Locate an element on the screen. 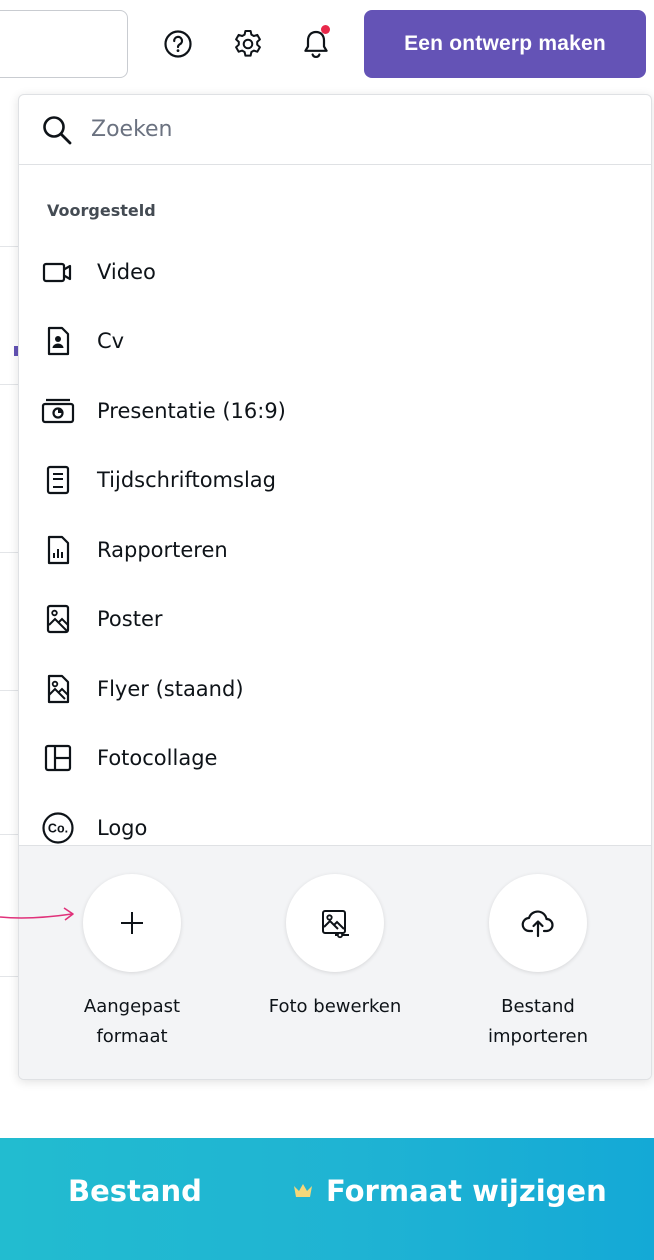 The width and height of the screenshot is (654, 1260). help-circle-icon is located at coordinates (178, 44).